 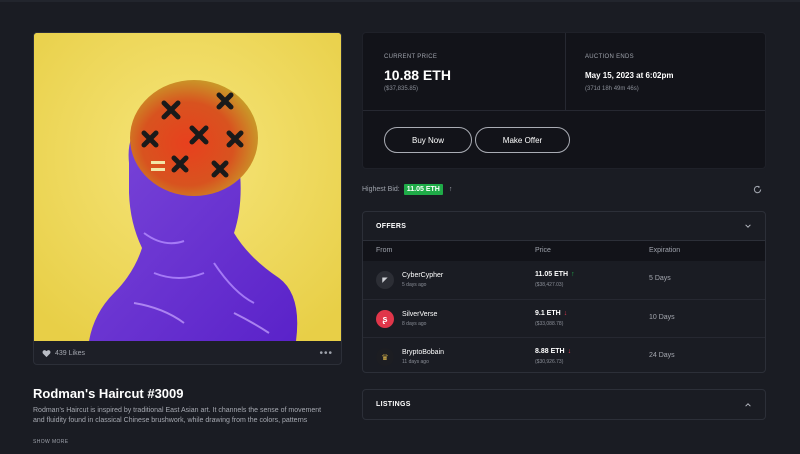 What do you see at coordinates (381, 189) in the screenshot?
I see `highest-bid-label: Highest Bid:` at bounding box center [381, 189].